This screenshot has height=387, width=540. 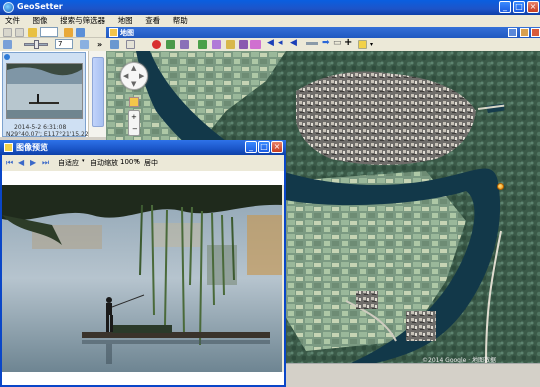 I want to click on image-icon, so click(x=8, y=147).